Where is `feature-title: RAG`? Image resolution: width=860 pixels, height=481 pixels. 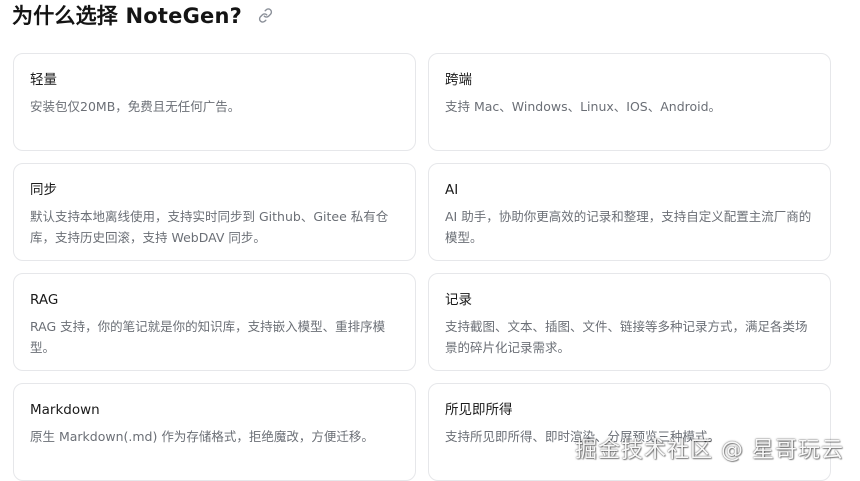
feature-title: RAG is located at coordinates (44, 300).